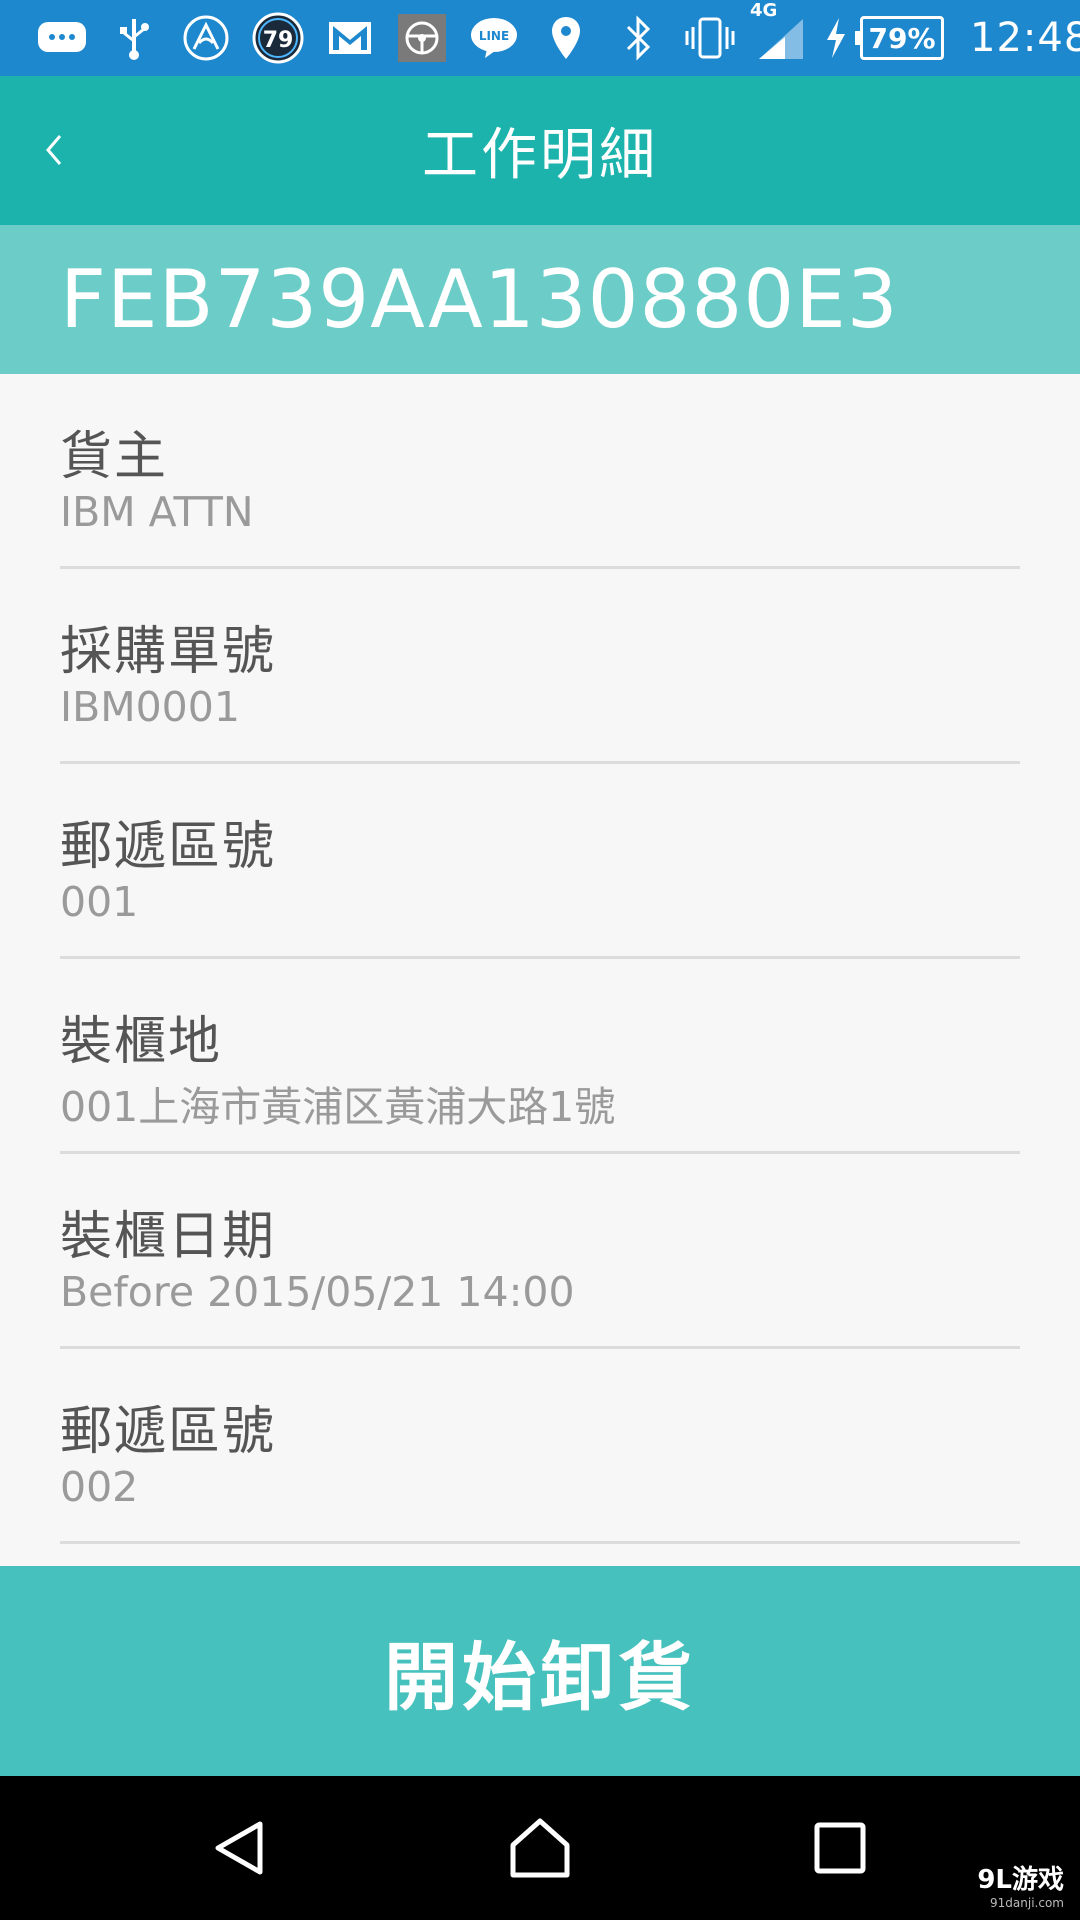 The image size is (1080, 1920). What do you see at coordinates (540, 155) in the screenshot?
I see `page-title: 工作明細` at bounding box center [540, 155].